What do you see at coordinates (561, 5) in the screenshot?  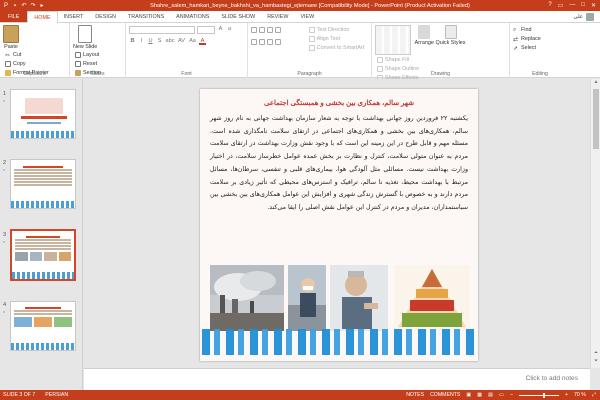 I see `ribbon-display-button: ▭` at bounding box center [561, 5].